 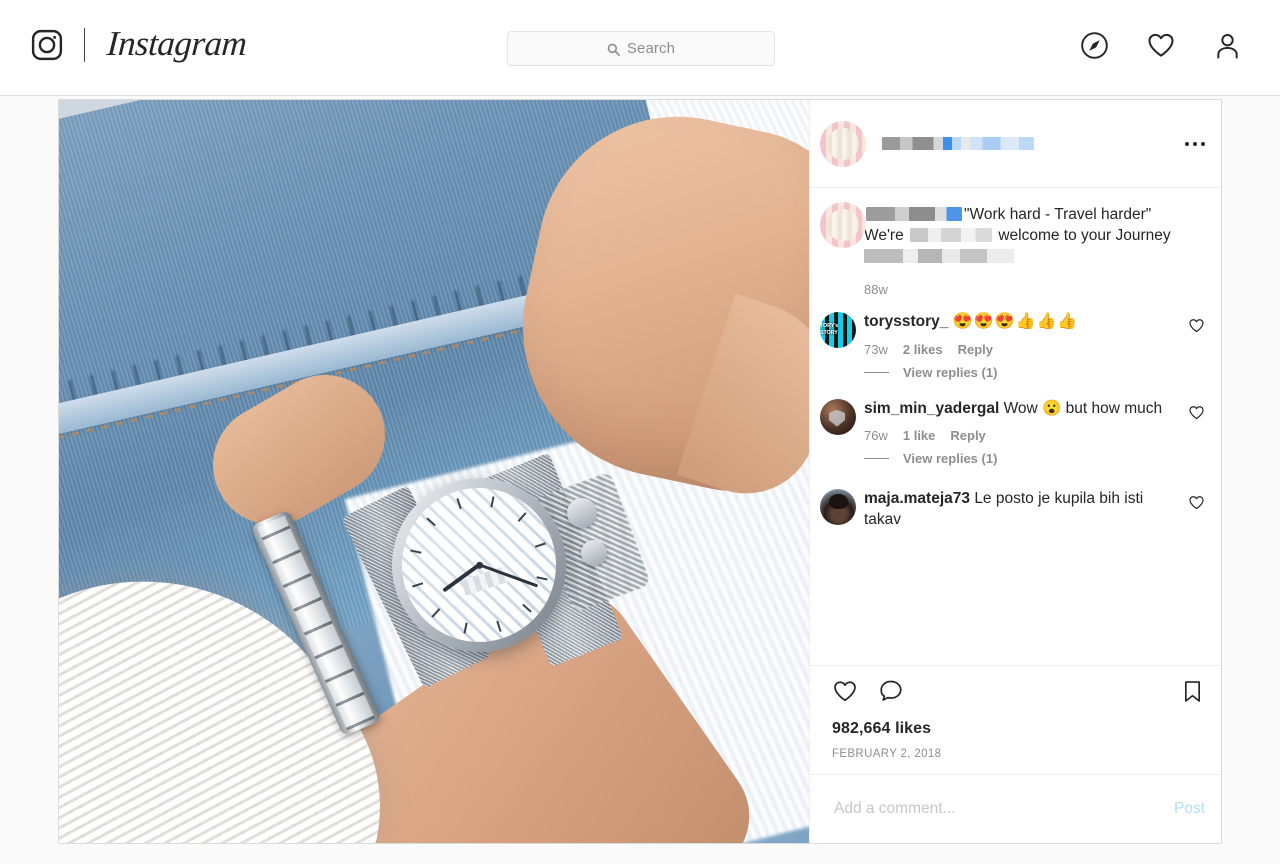 I want to click on post-comment-button: Post, so click(x=1189, y=809).